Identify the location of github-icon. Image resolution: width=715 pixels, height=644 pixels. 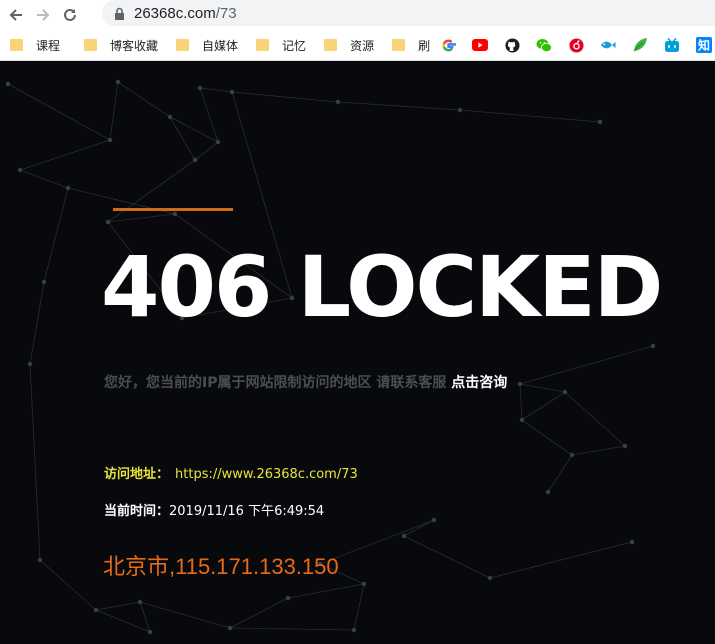
(512, 45).